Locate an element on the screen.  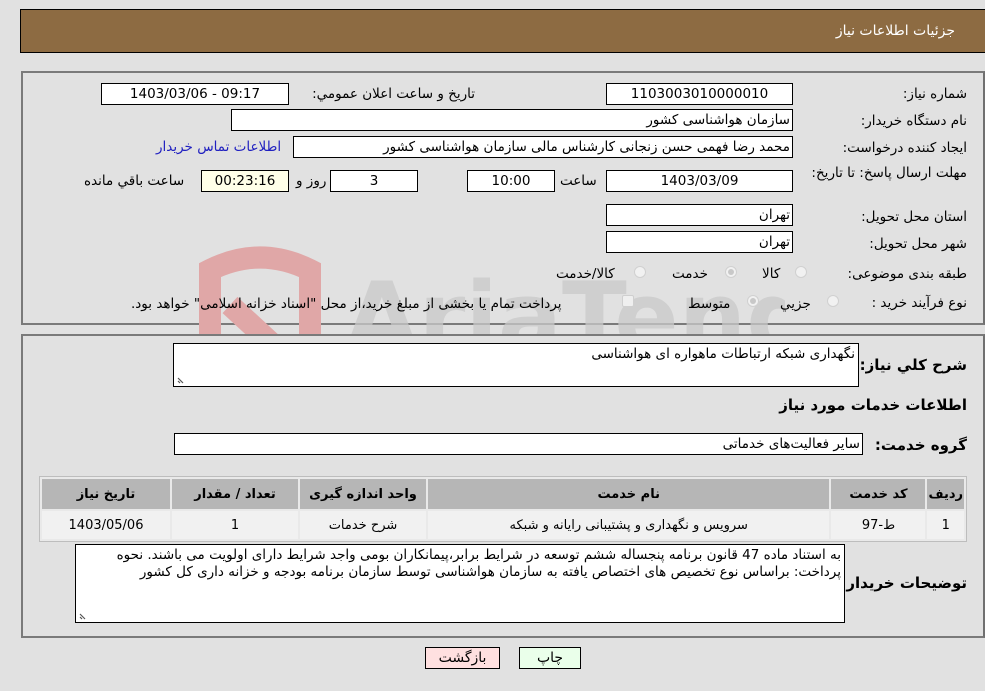
buyer-notes-label: توضیحات خریدار: is located at coordinates (903, 583).